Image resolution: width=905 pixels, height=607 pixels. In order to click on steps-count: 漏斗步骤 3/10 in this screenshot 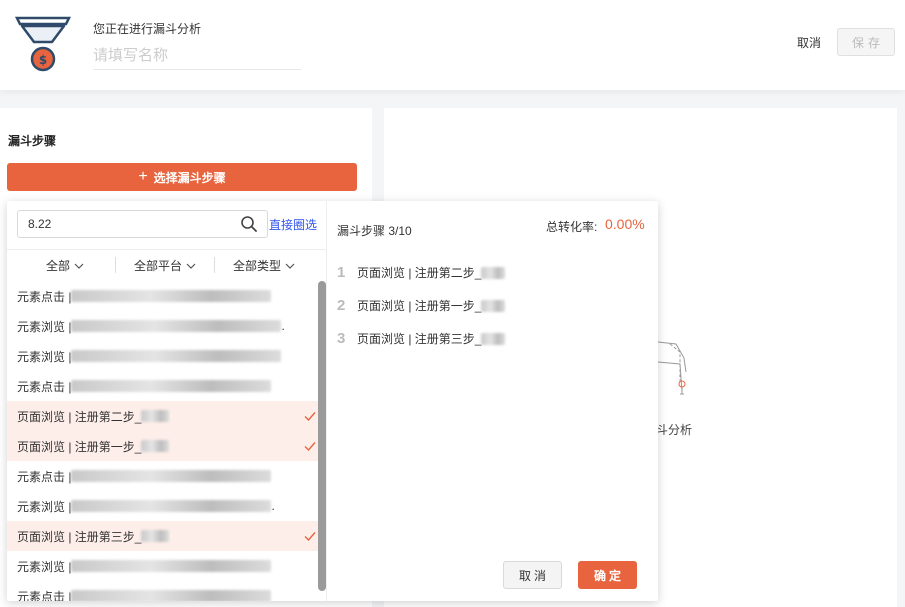, I will do `click(374, 231)`.